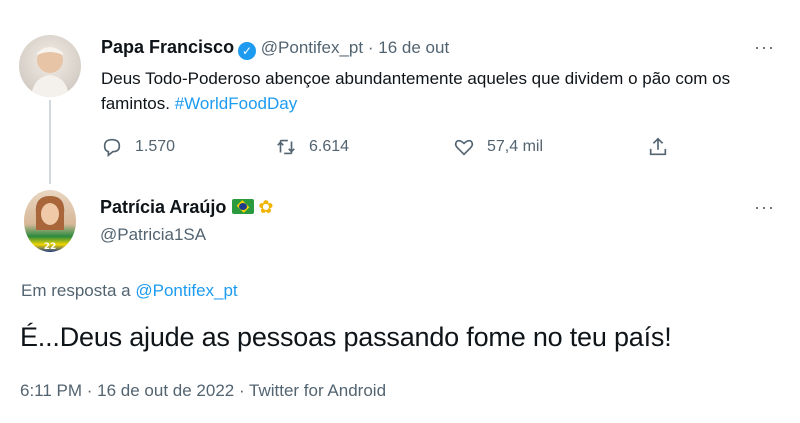 This screenshot has width=800, height=423. What do you see at coordinates (247, 51) in the screenshot?
I see `verified-badge-icon: ✓` at bounding box center [247, 51].